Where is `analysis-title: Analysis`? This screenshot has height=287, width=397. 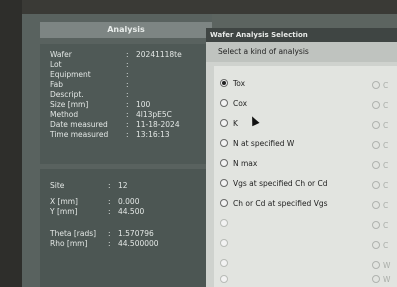 analysis-title: Analysis is located at coordinates (126, 30).